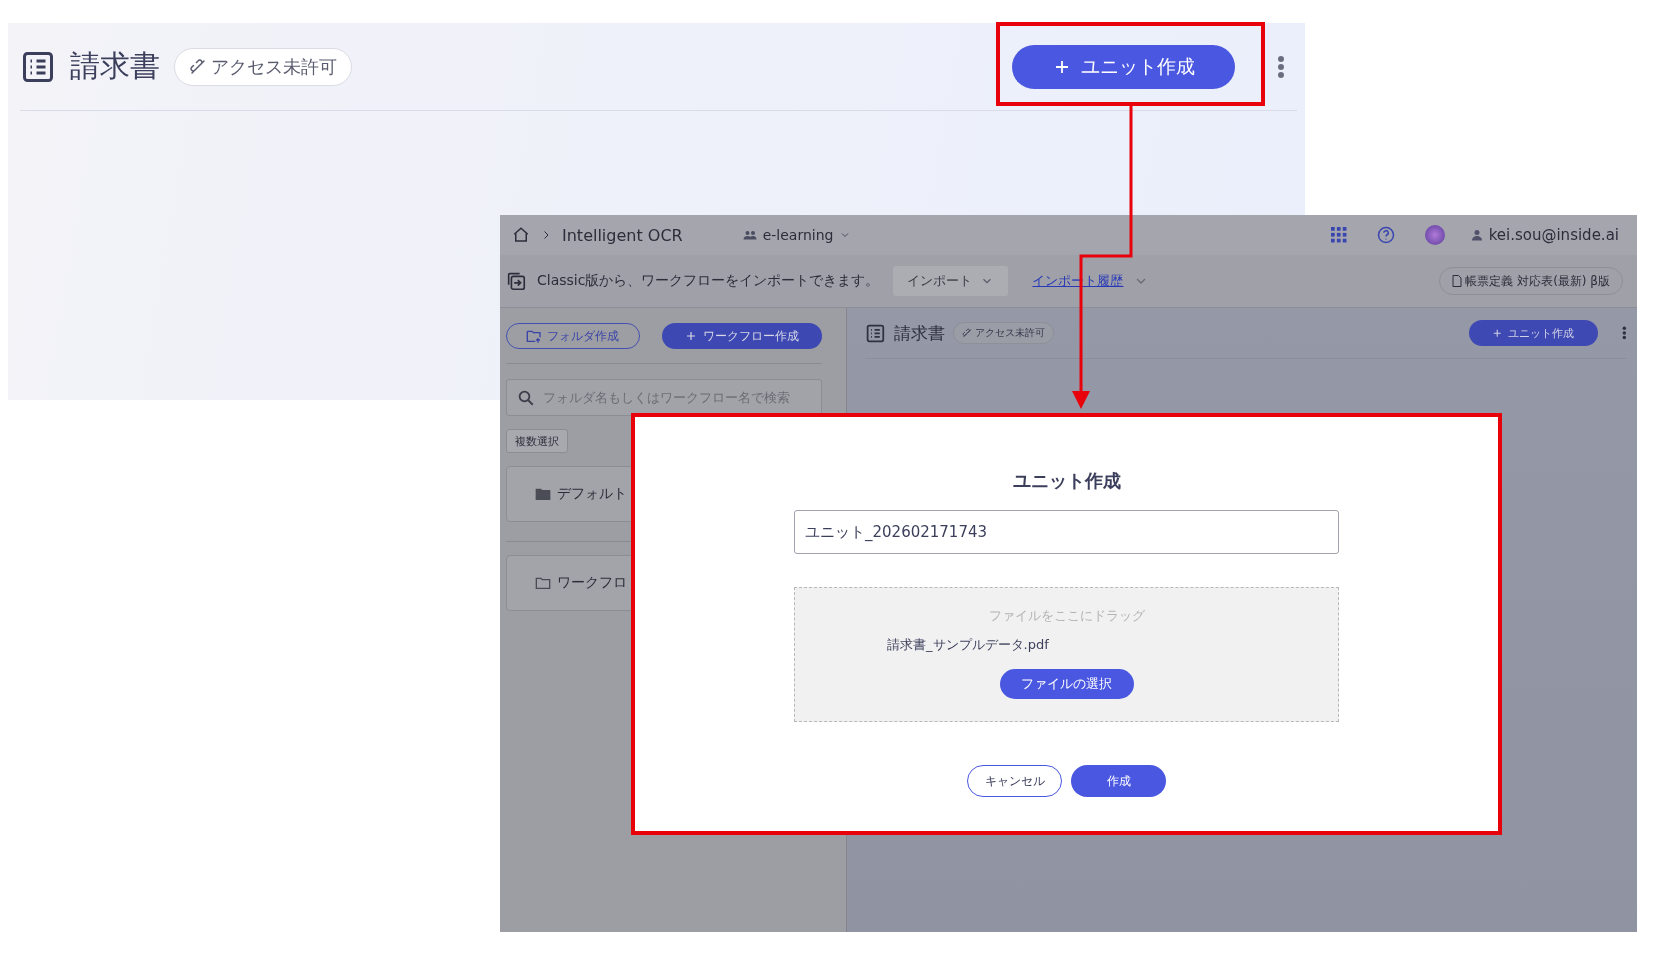 The image size is (1664, 958). I want to click on document-icon, so click(1457, 281).